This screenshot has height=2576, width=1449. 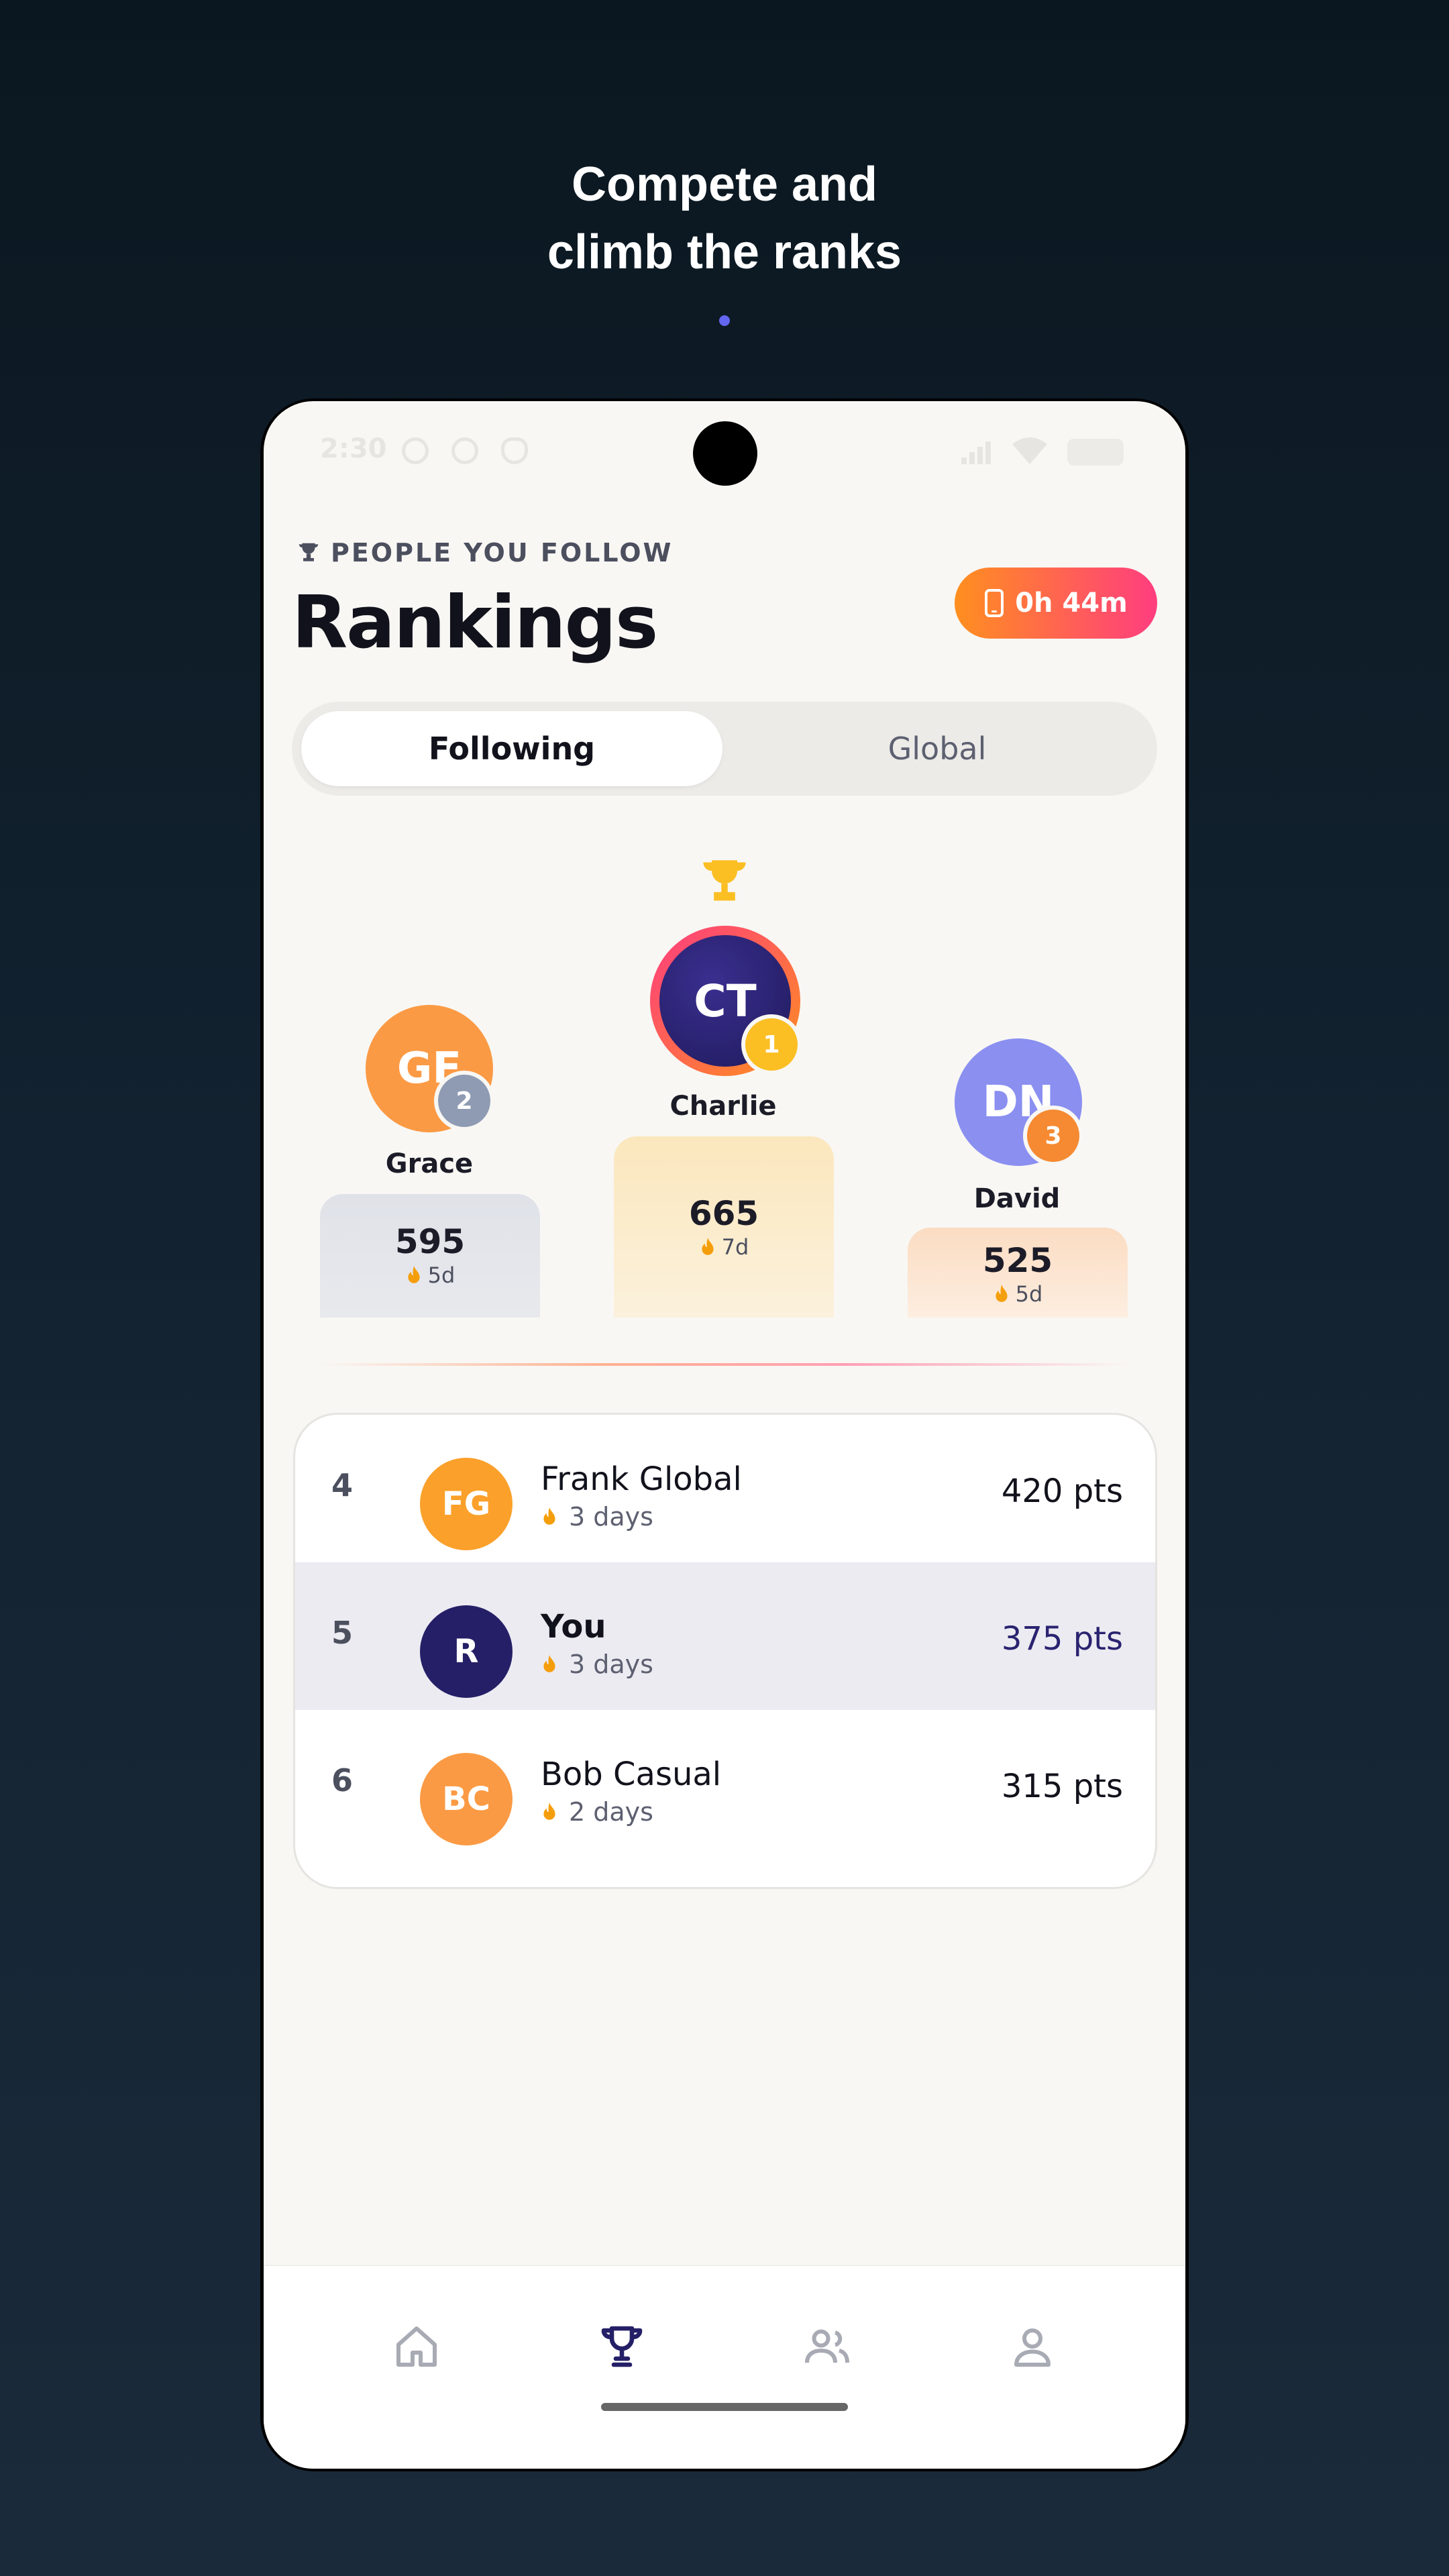 What do you see at coordinates (1017, 1260) in the screenshot?
I see `podium-score-3: 525` at bounding box center [1017, 1260].